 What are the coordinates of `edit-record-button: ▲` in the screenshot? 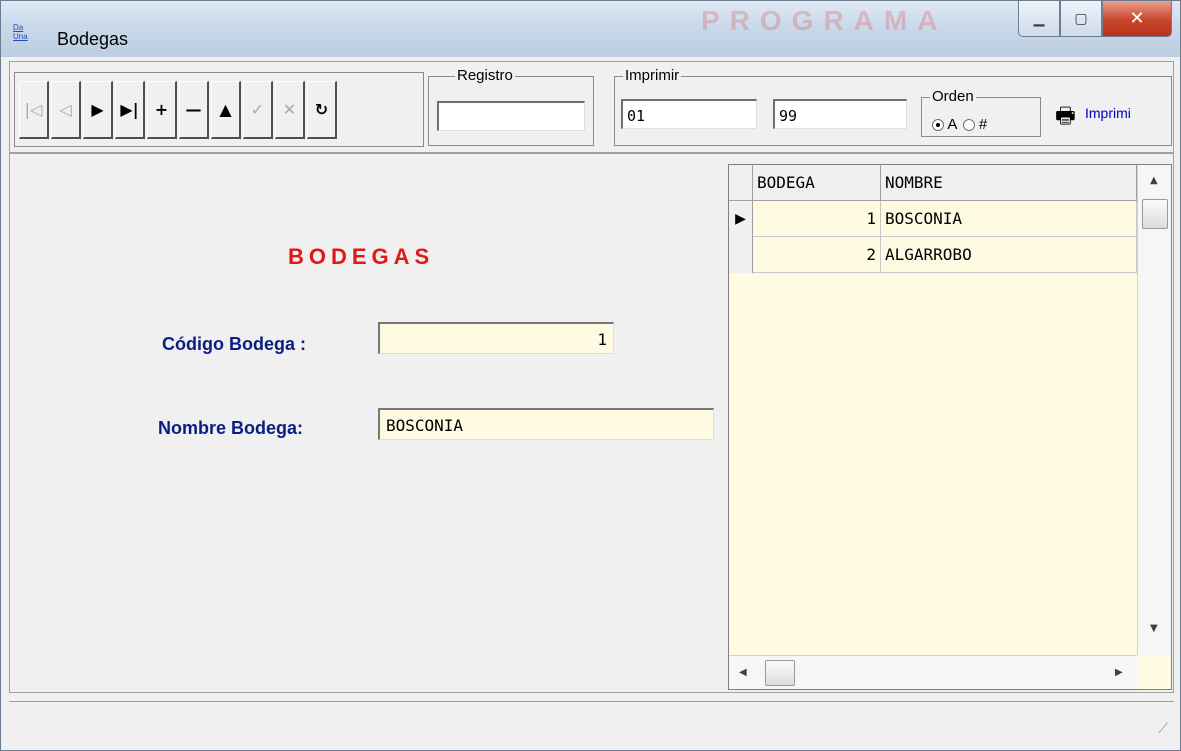 It's located at (226, 110).